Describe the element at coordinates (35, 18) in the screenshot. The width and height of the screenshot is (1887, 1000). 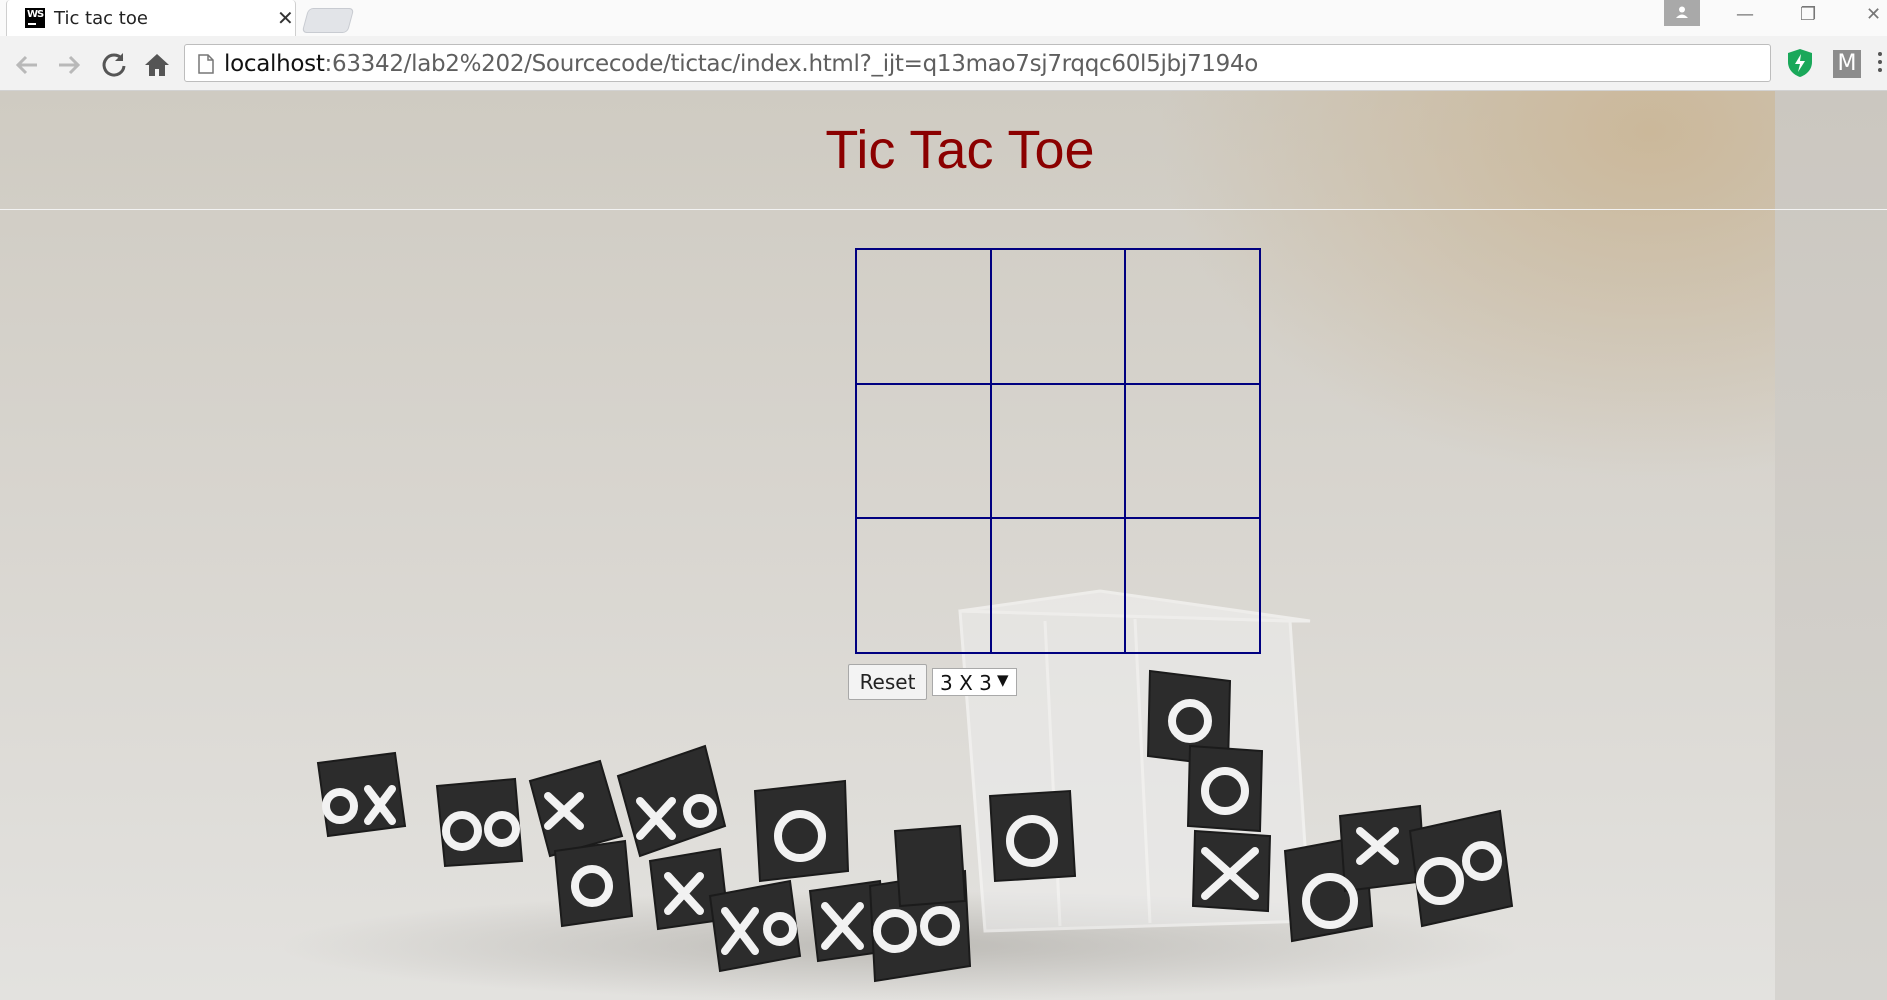
I see `webstorm-favicon-icon: WS` at that location.